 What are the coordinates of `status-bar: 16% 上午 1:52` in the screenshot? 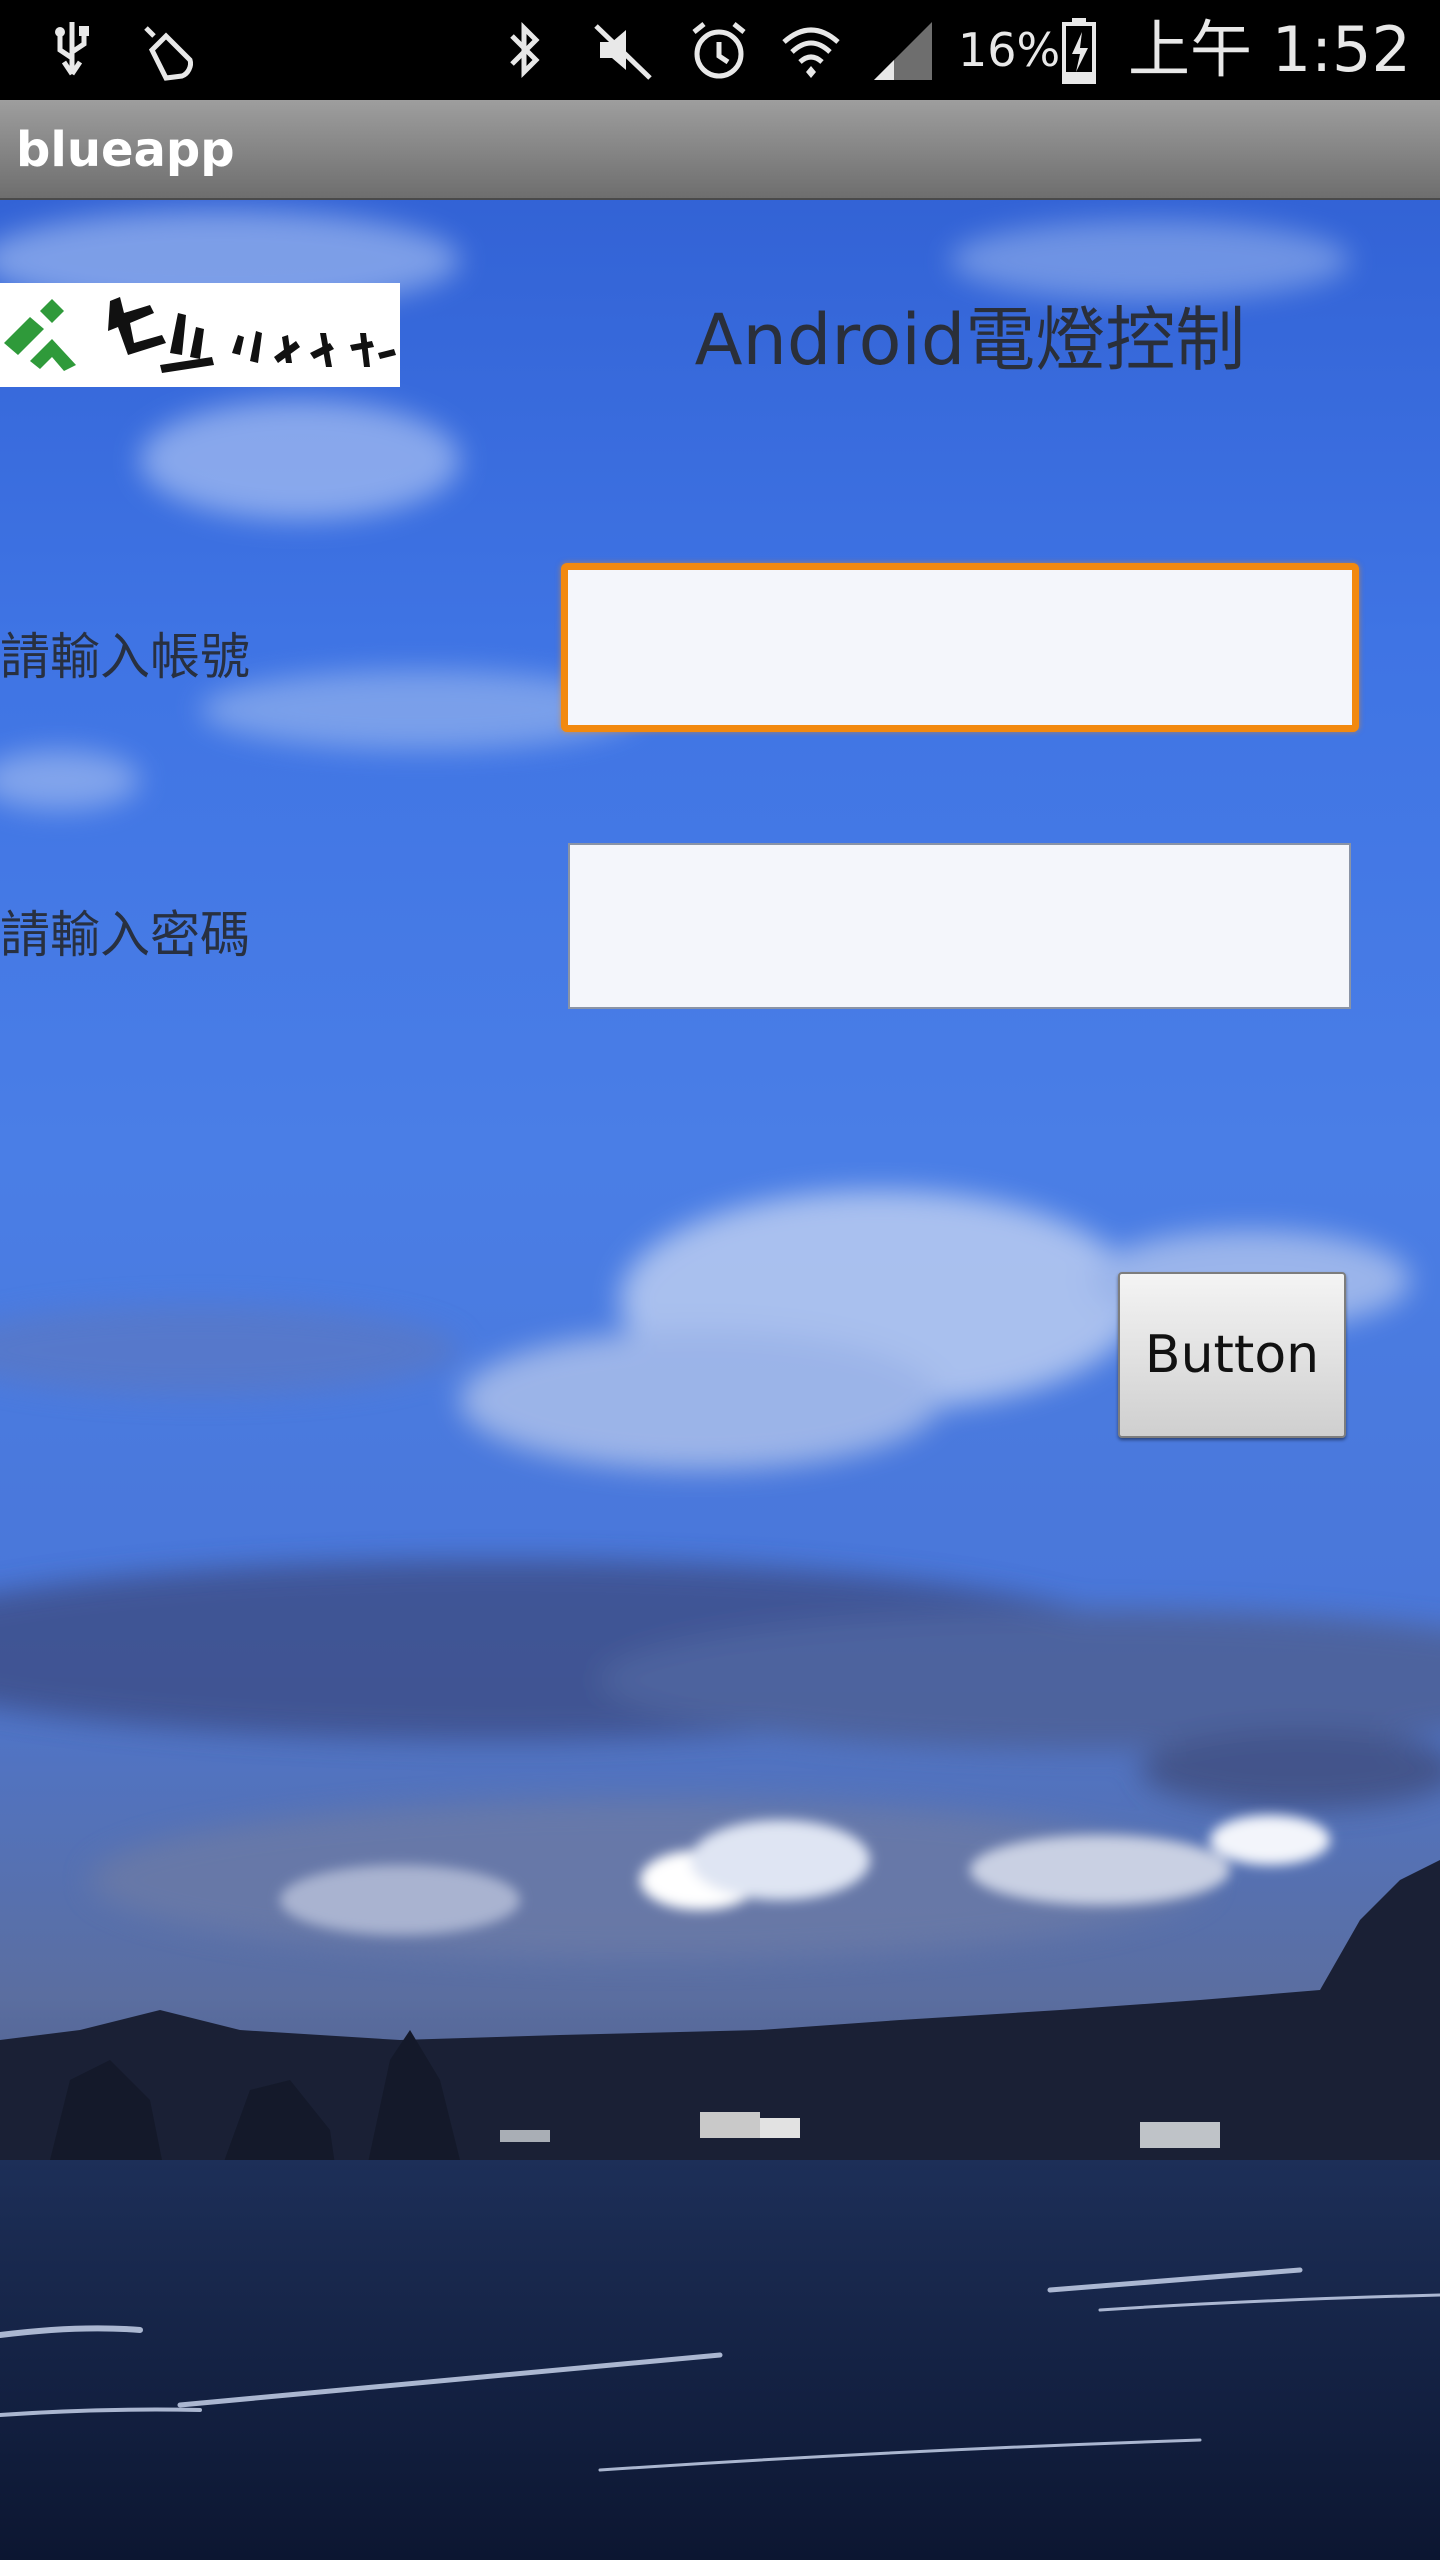 It's located at (720, 50).